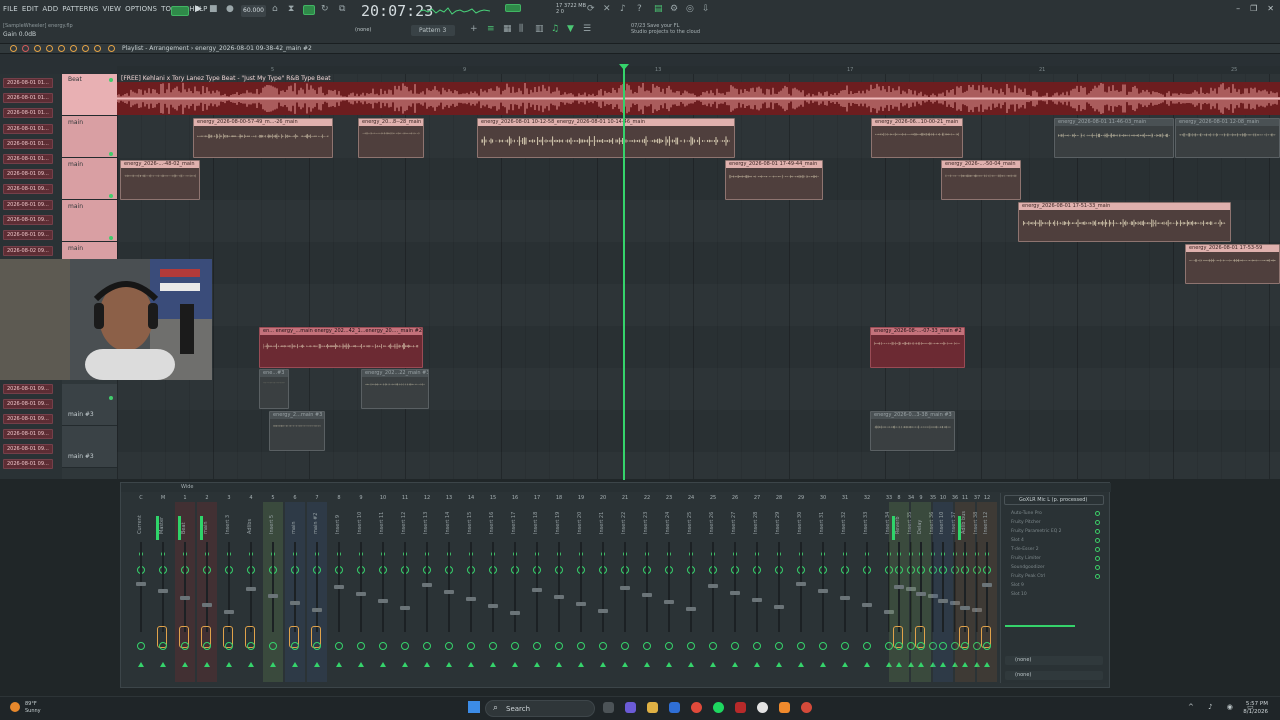 The width and height of the screenshot is (1280, 720). I want to click on mixer-channel-strip: Insert 11, so click(383, 592).